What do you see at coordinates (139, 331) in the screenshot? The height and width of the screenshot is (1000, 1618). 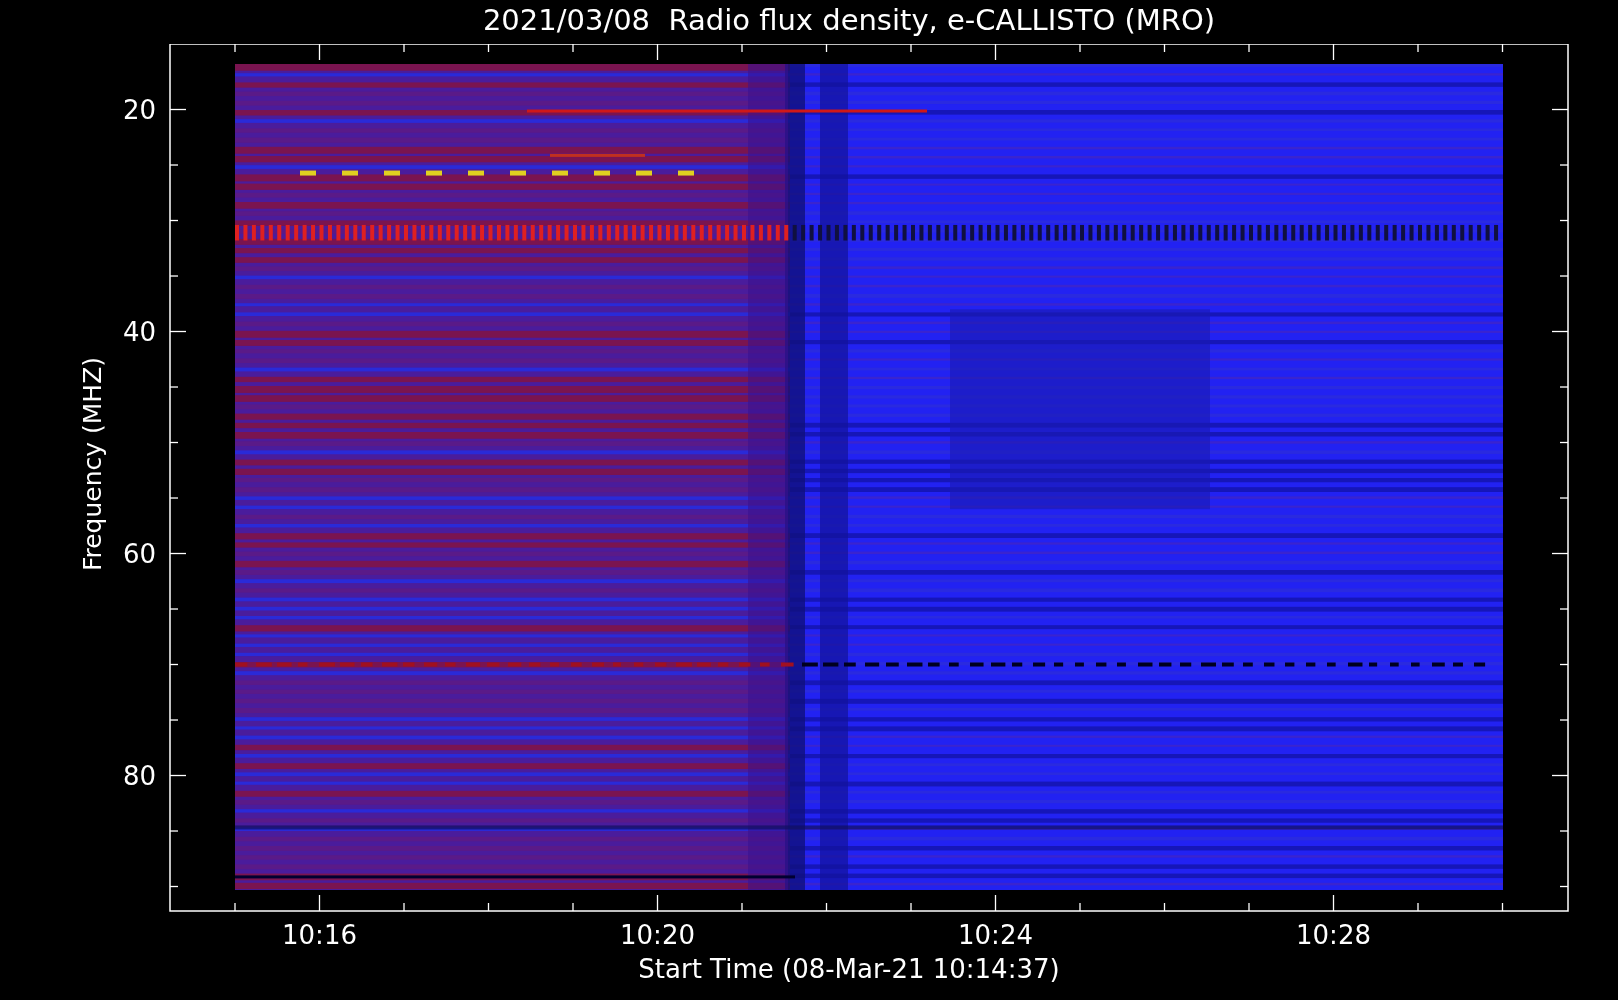 I see `y-tick-label: 40` at bounding box center [139, 331].